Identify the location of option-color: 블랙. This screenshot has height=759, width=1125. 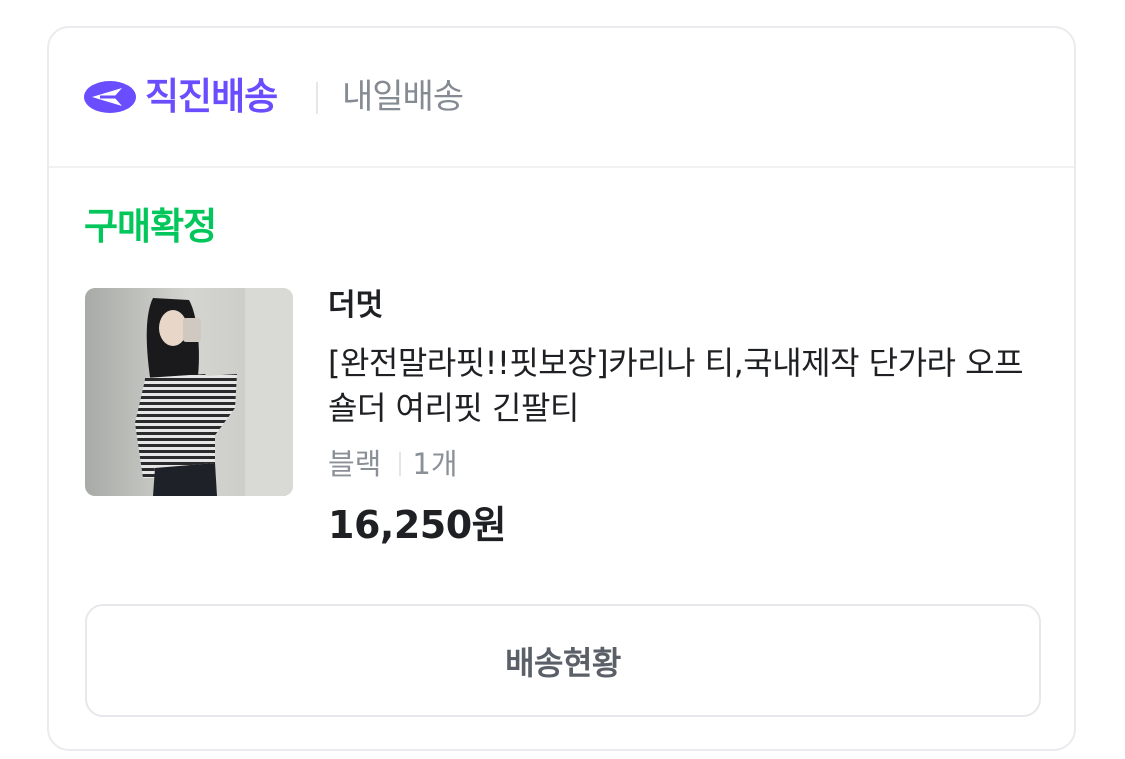
(355, 464).